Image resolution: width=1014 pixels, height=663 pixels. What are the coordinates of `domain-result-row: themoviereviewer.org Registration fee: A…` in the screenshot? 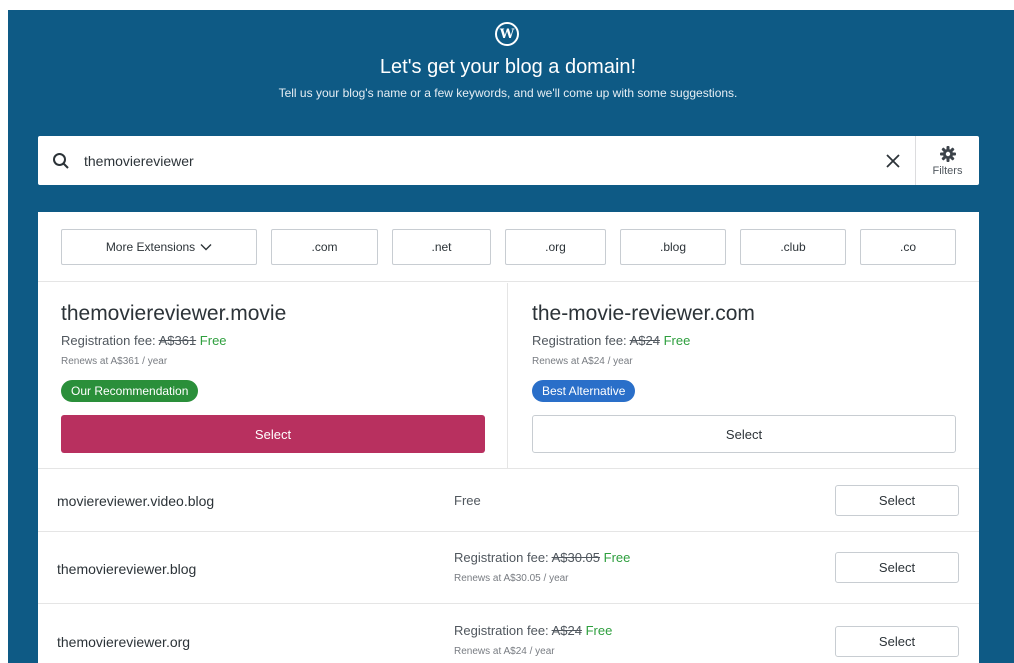 It's located at (508, 633).